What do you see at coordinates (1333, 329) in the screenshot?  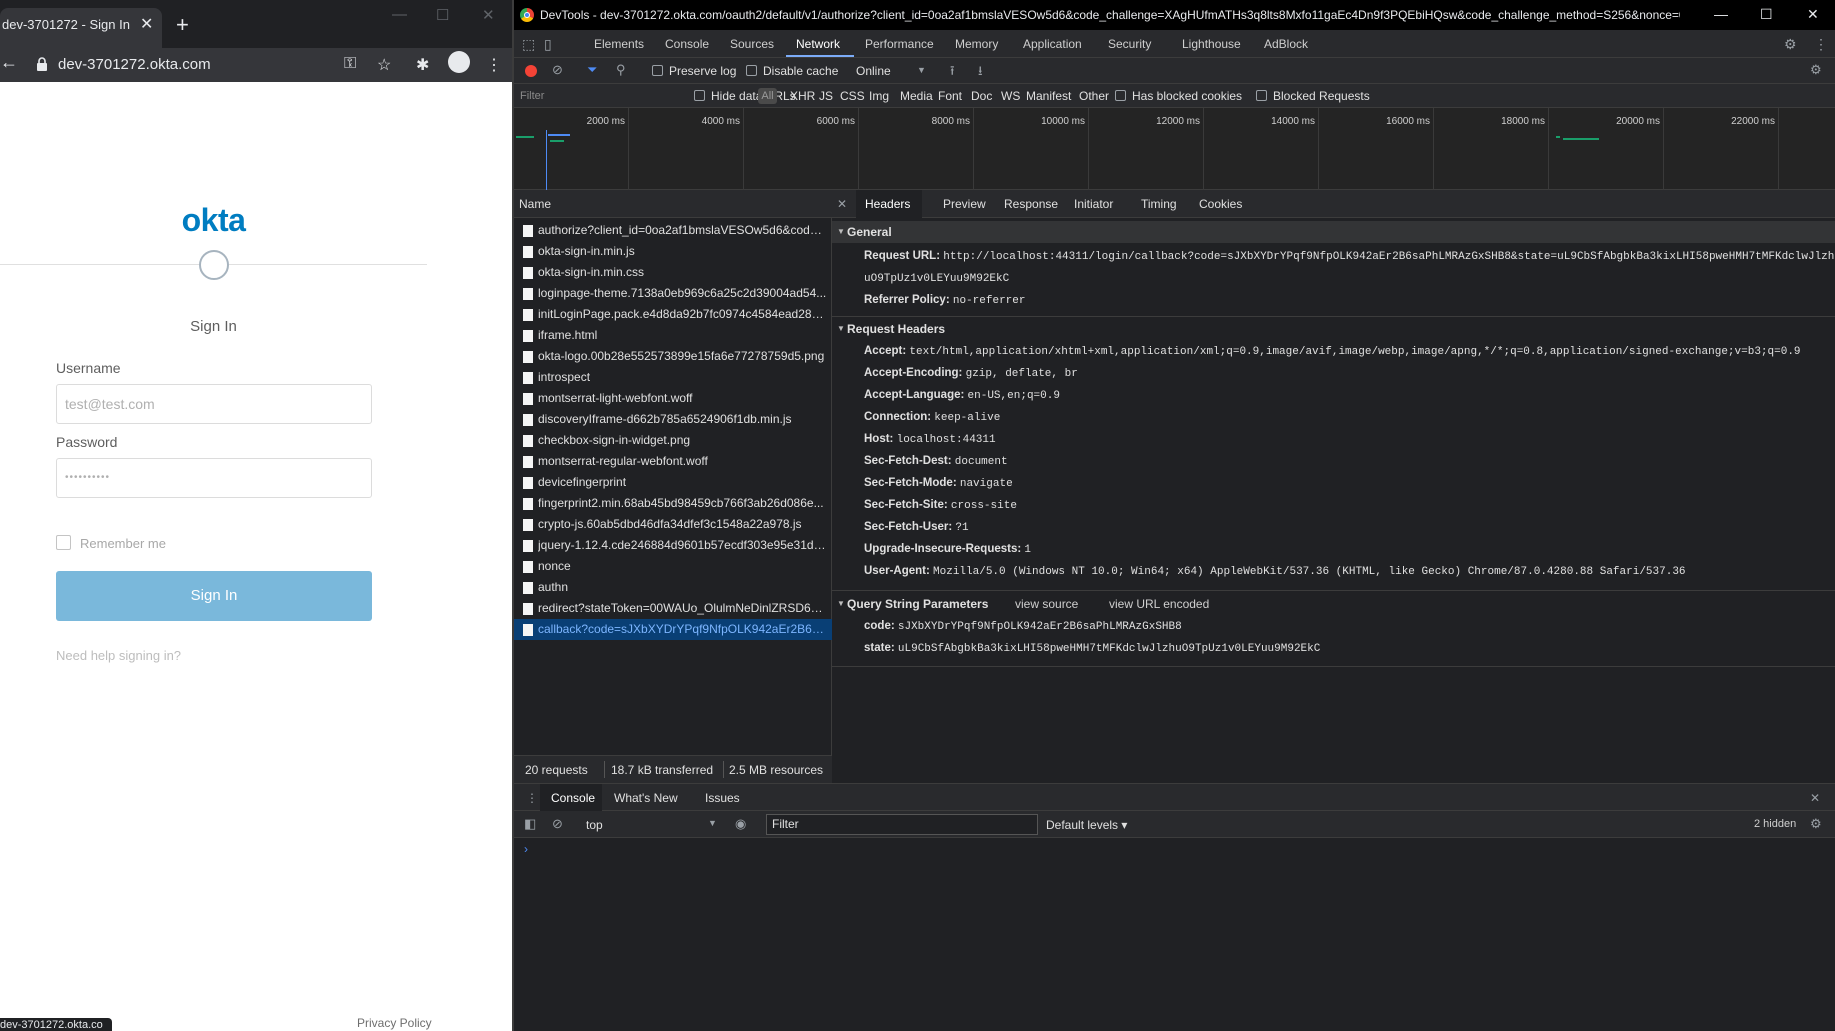 I see `section-request-headers-header: ▼ Request Headers` at bounding box center [1333, 329].